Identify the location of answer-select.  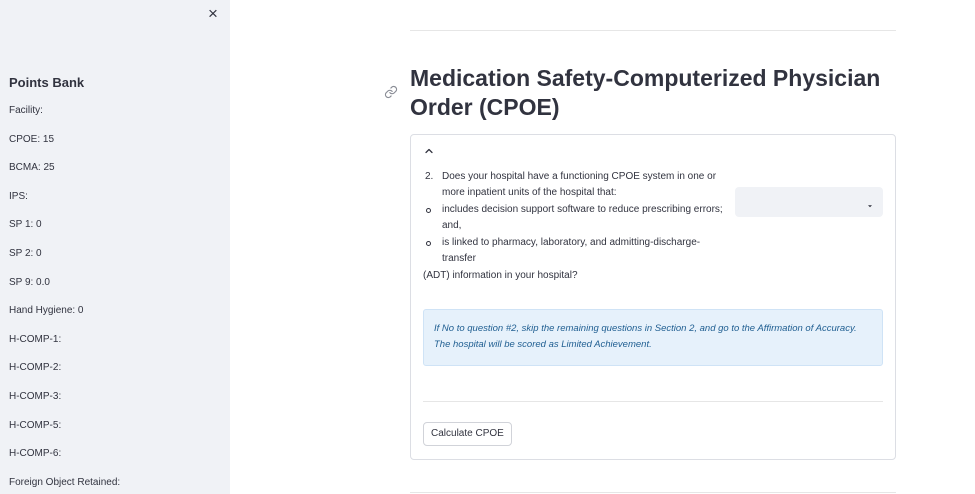
(809, 202).